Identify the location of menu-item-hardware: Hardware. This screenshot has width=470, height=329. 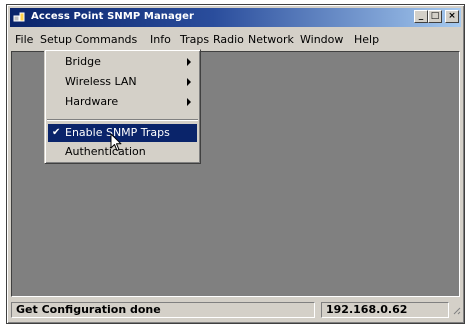
(122, 102).